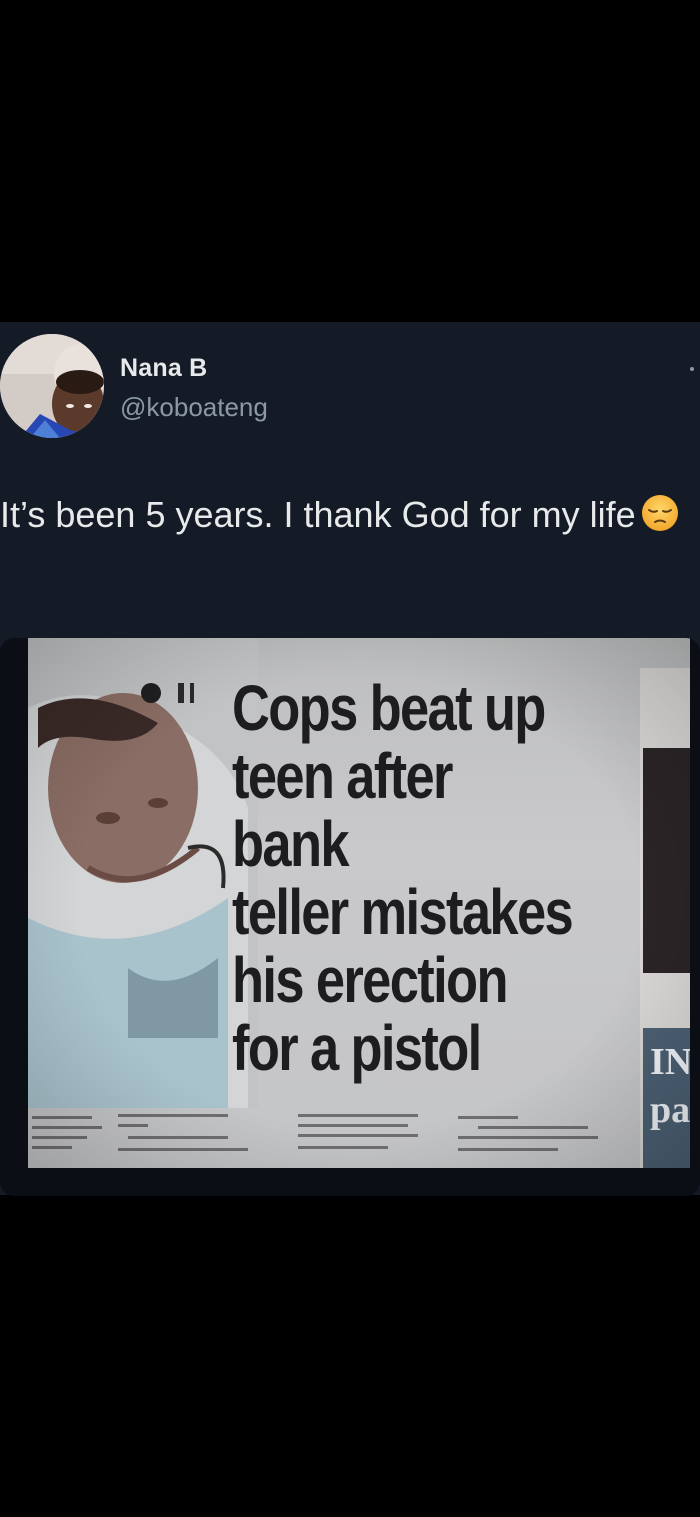  I want to click on adjacent-photo, so click(666, 860).